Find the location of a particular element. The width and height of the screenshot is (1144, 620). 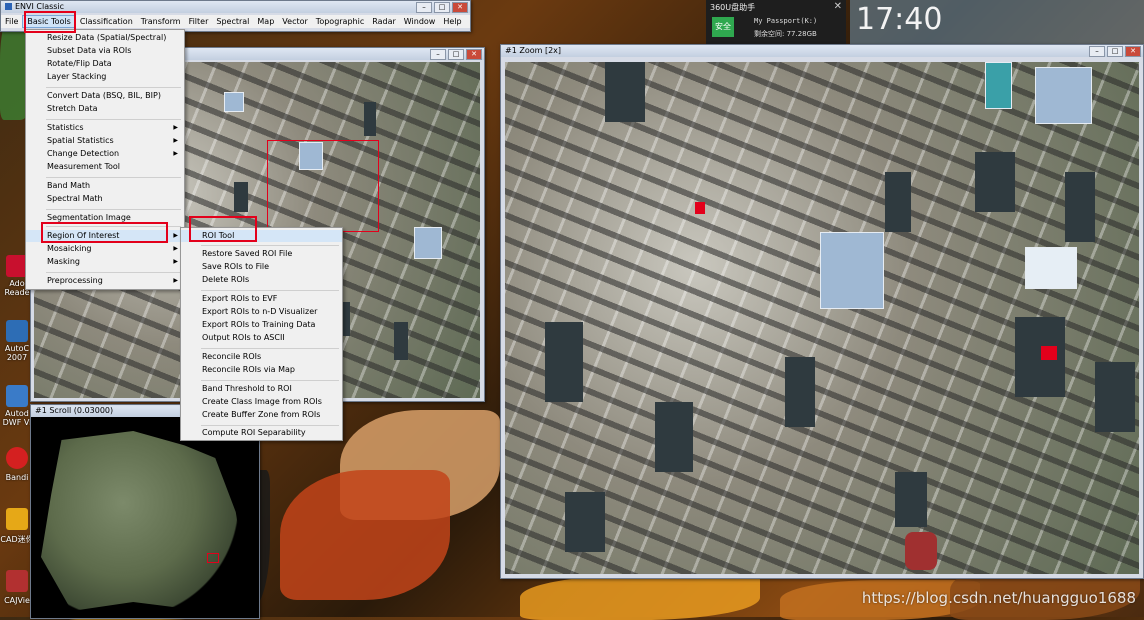

desktop-icon-autocad: AutoC 2007 is located at coordinates (17, 345).